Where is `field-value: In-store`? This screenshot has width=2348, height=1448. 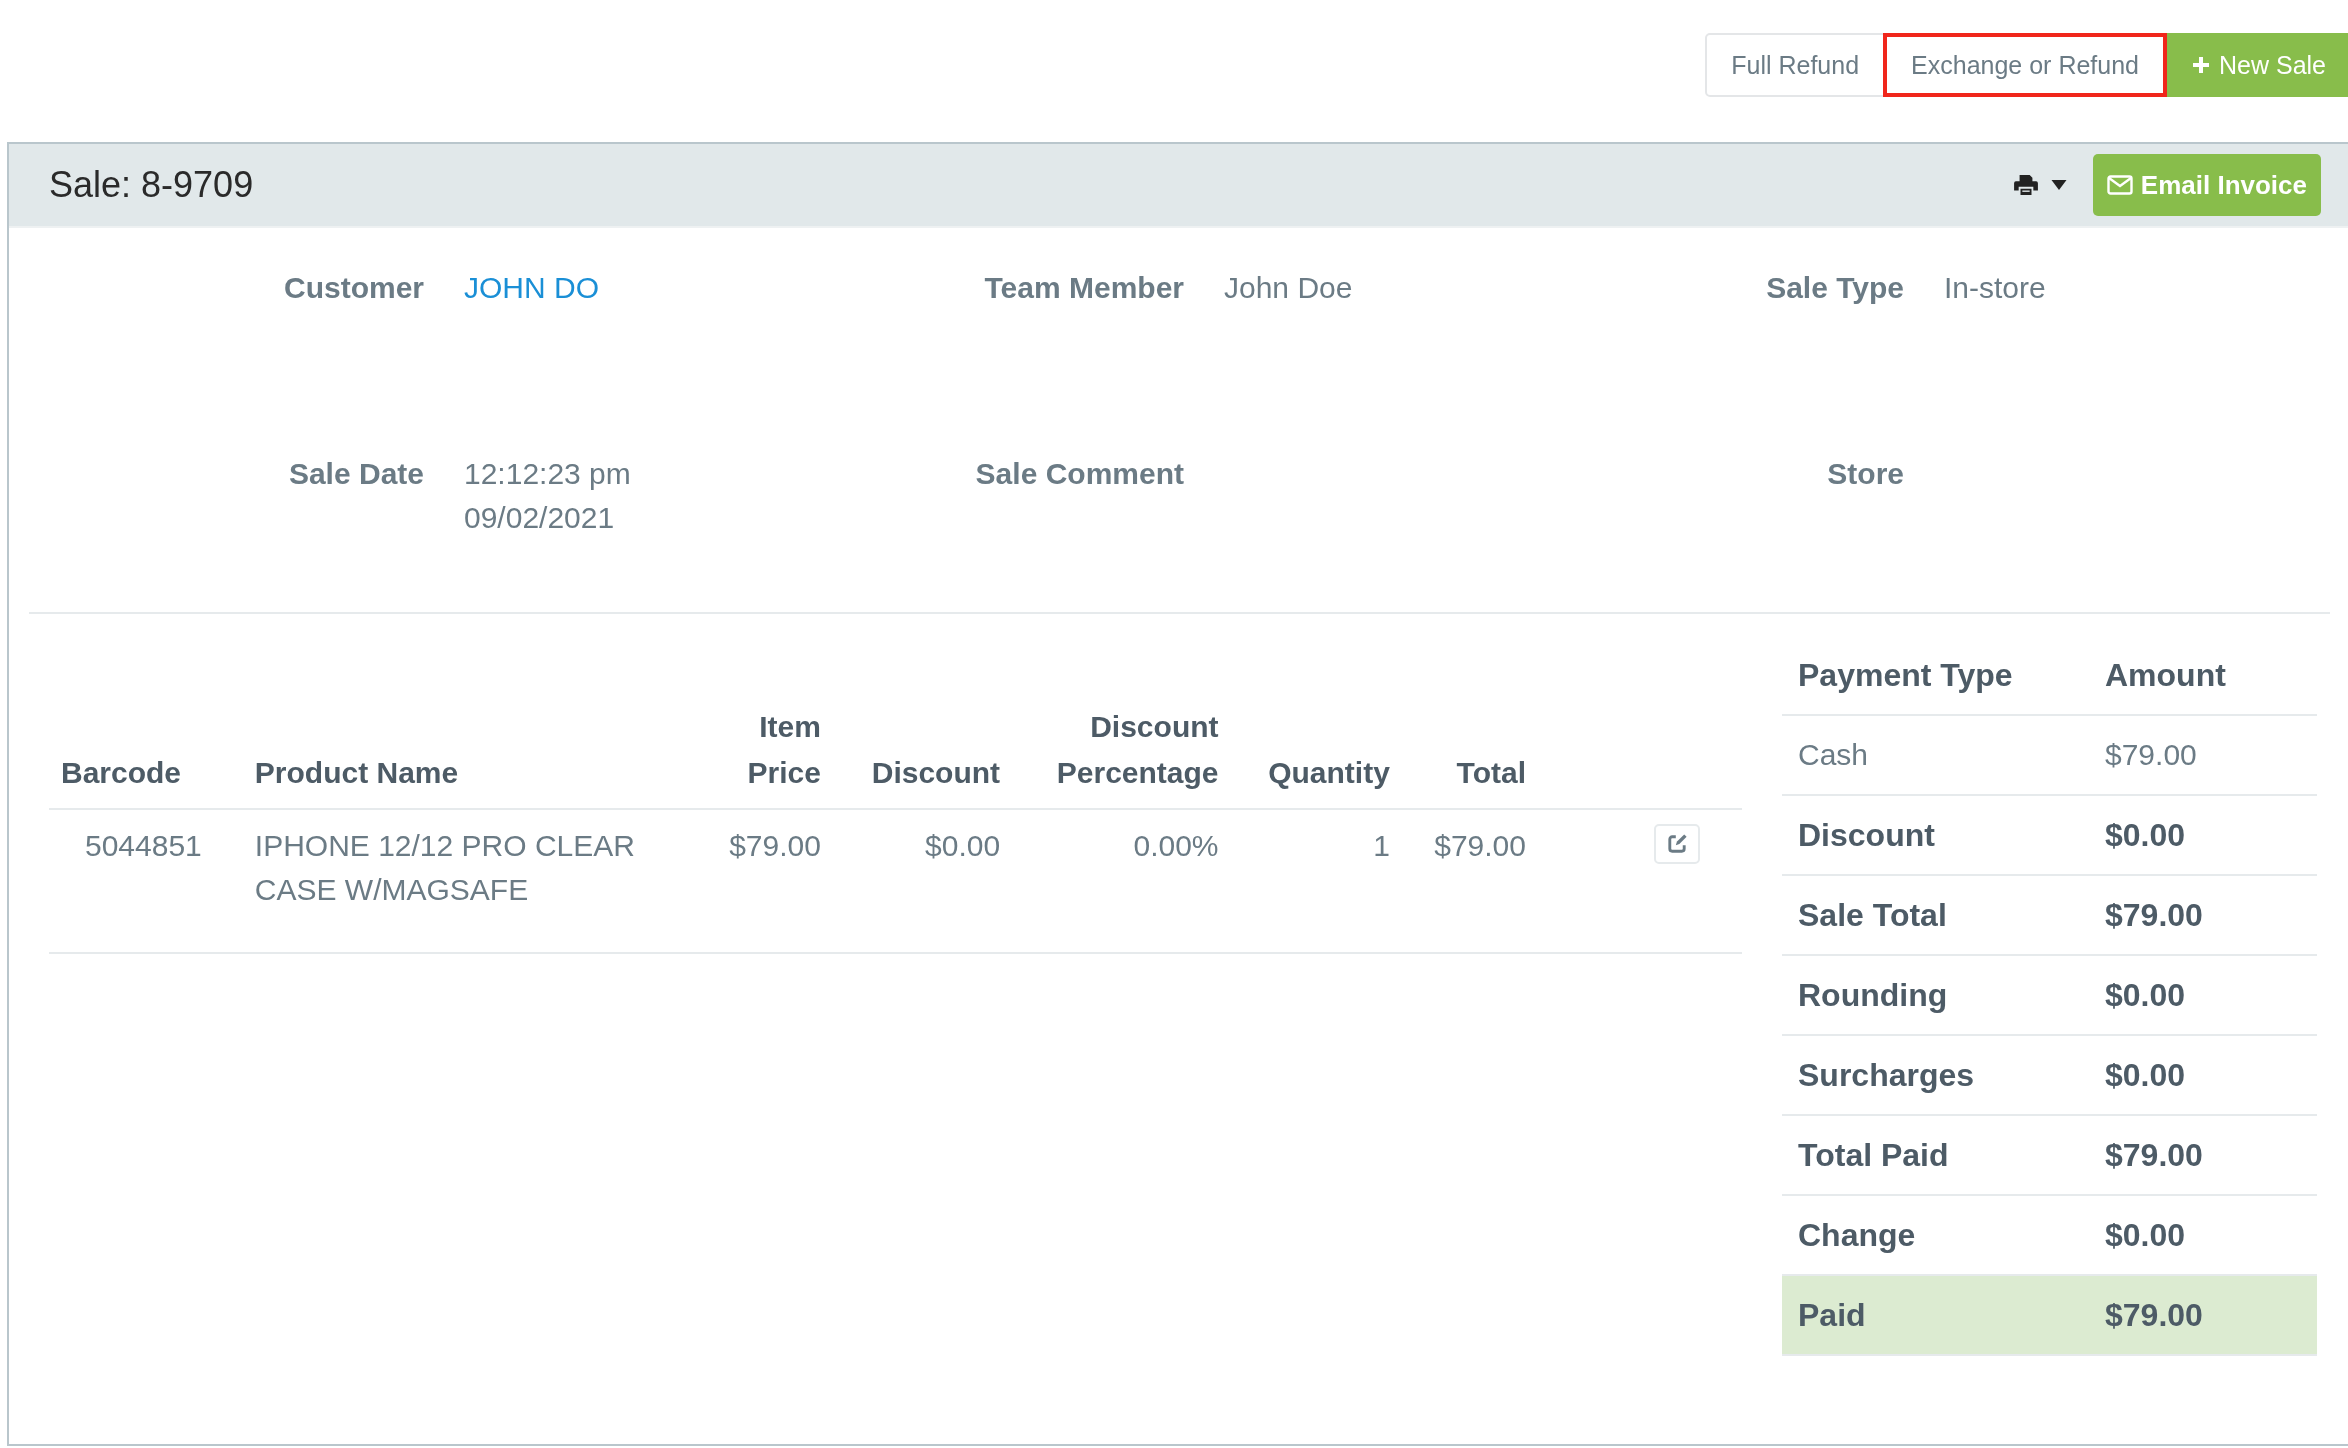
field-value: In-store is located at coordinates (1995, 288).